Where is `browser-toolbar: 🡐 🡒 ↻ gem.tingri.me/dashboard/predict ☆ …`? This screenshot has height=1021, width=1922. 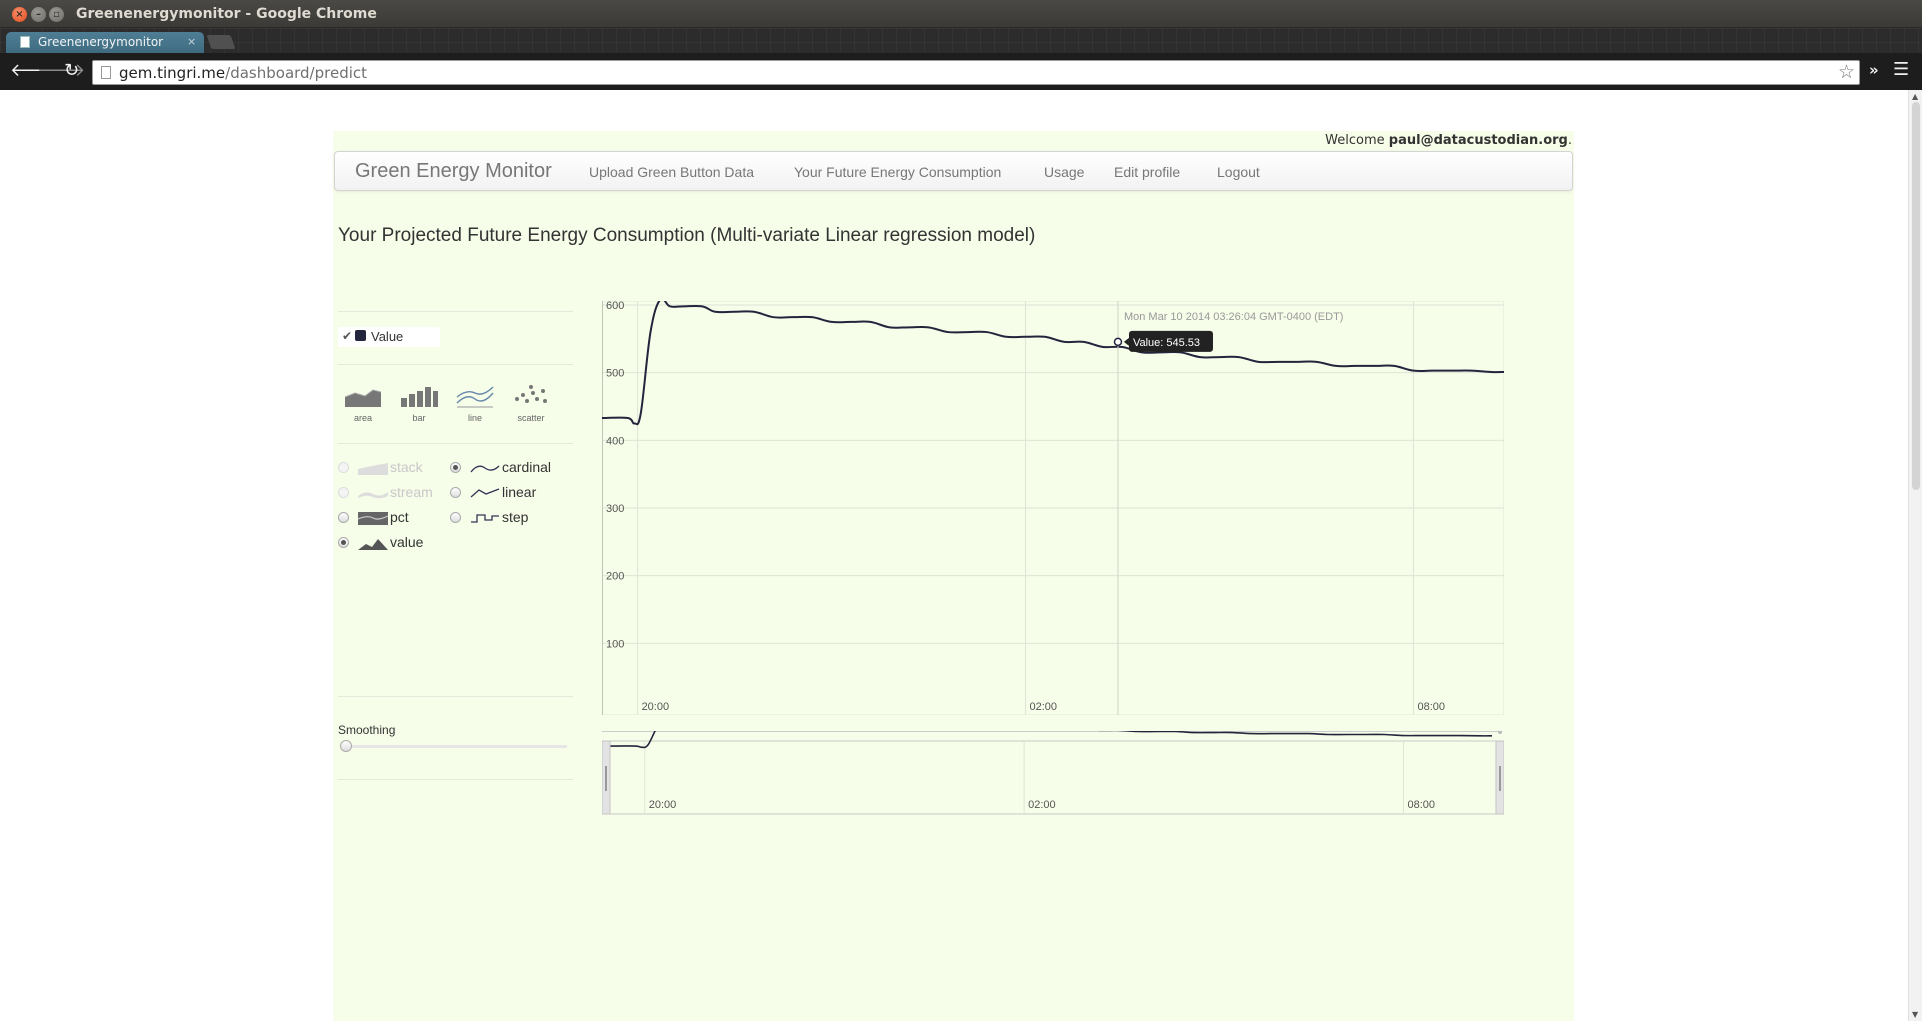
browser-toolbar: 🡐 🡒 ↻ gem.tingri.me/dashboard/predict ☆ … is located at coordinates (961, 71).